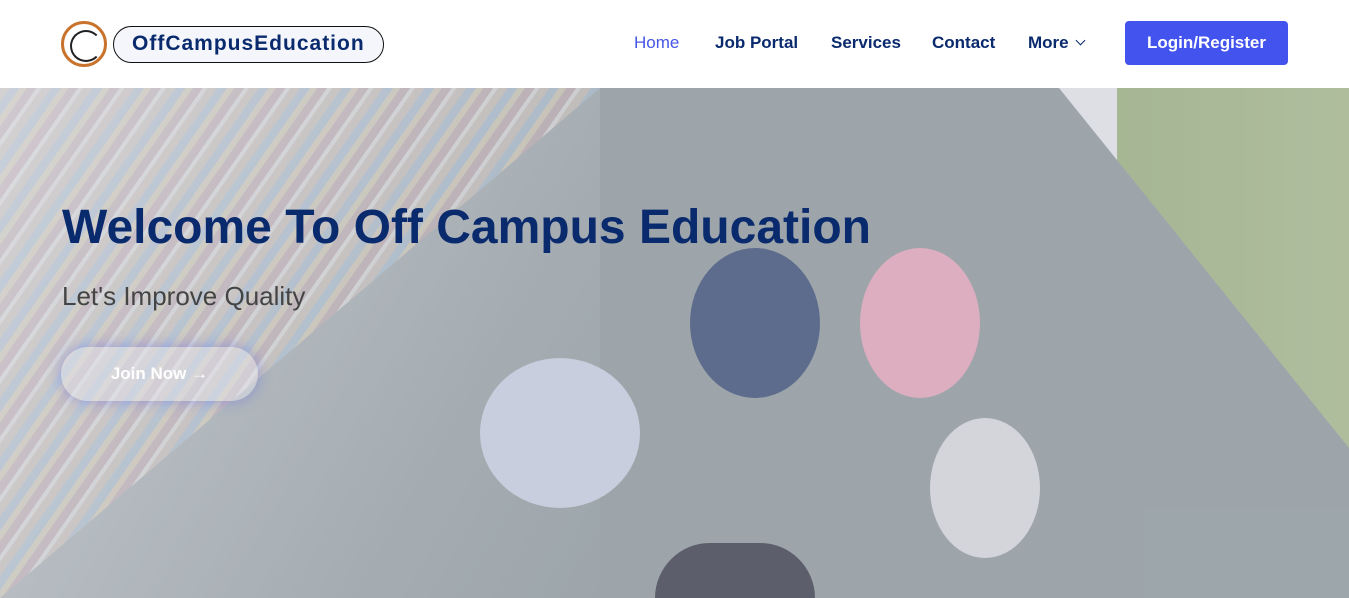 Image resolution: width=1349 pixels, height=598 pixels. Describe the element at coordinates (656, 43) in the screenshot. I see `nav-home: Home` at that location.